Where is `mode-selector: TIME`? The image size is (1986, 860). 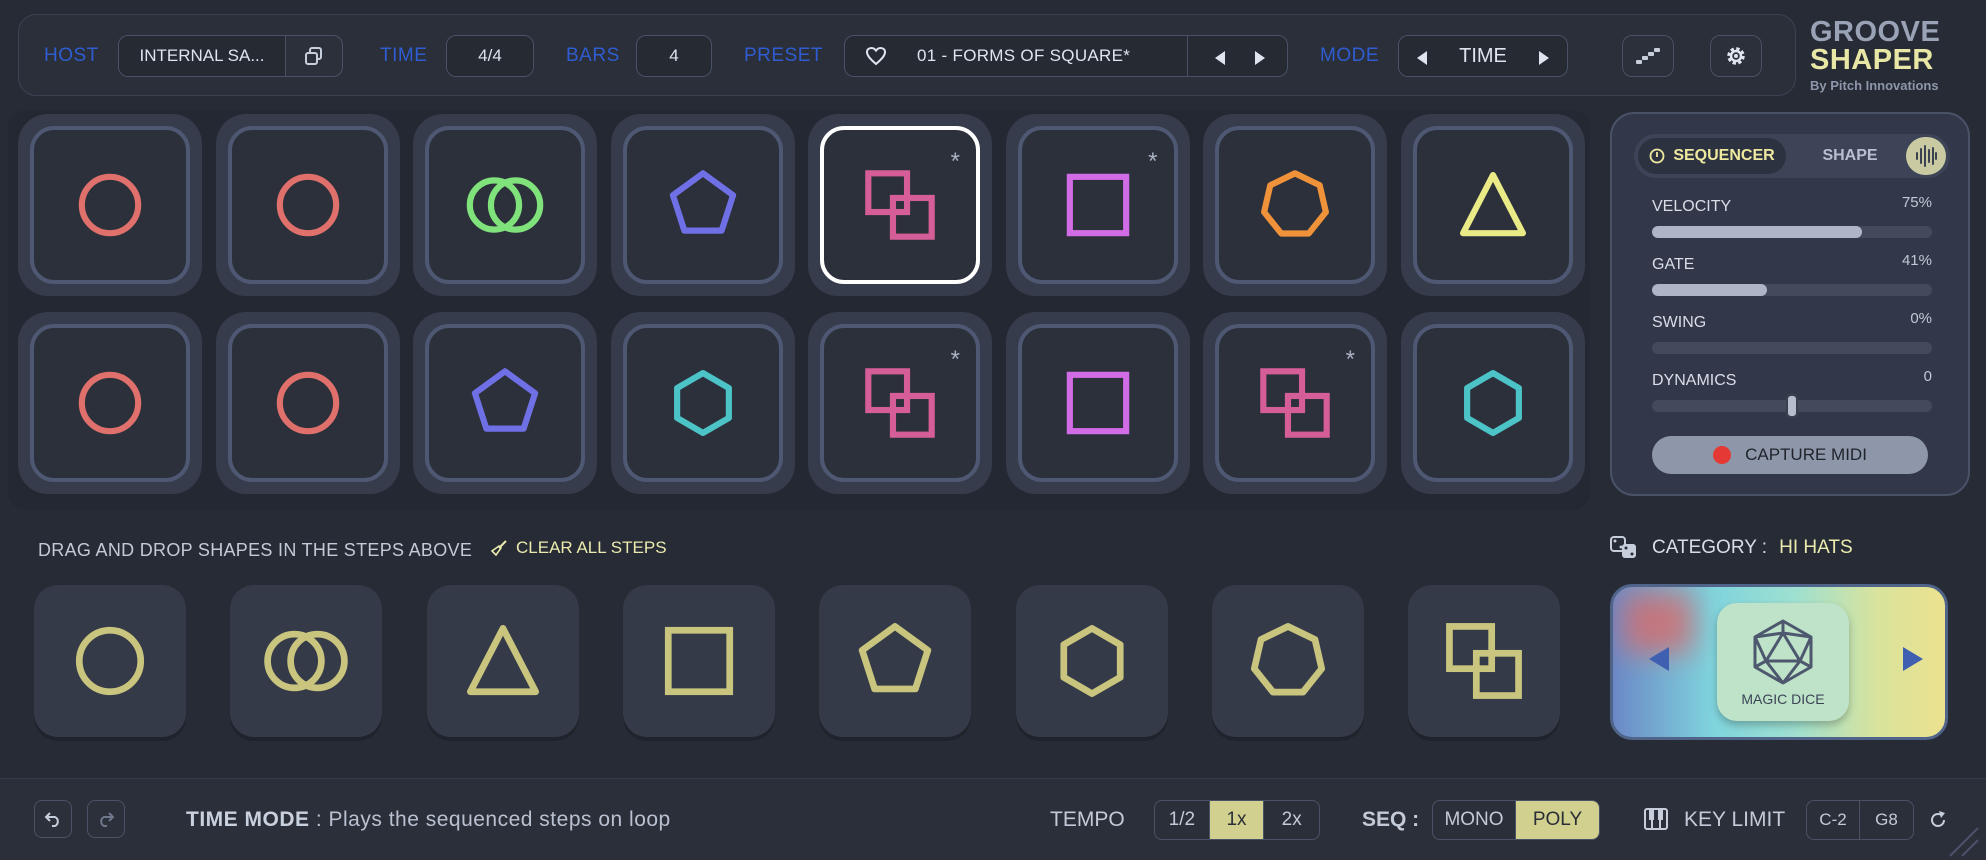
mode-selector: TIME is located at coordinates (1483, 56).